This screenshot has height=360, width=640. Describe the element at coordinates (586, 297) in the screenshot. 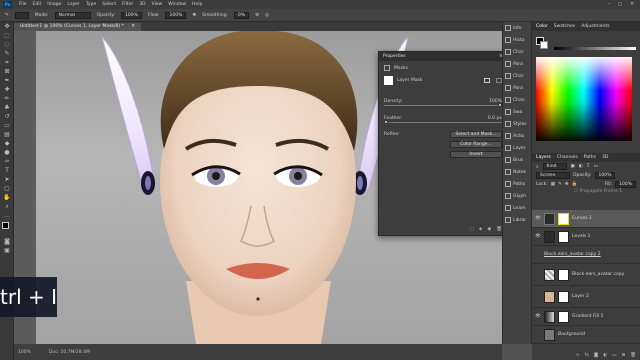

I see `layer-row: Layer 2` at that location.